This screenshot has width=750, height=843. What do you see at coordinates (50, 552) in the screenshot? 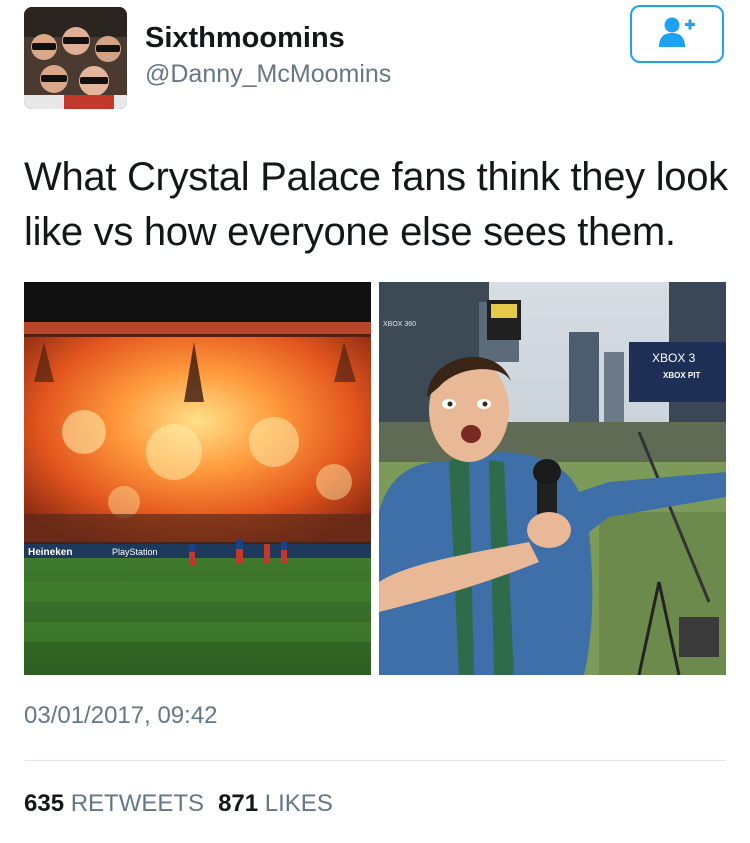
I see `banner-text: Heineken` at bounding box center [50, 552].